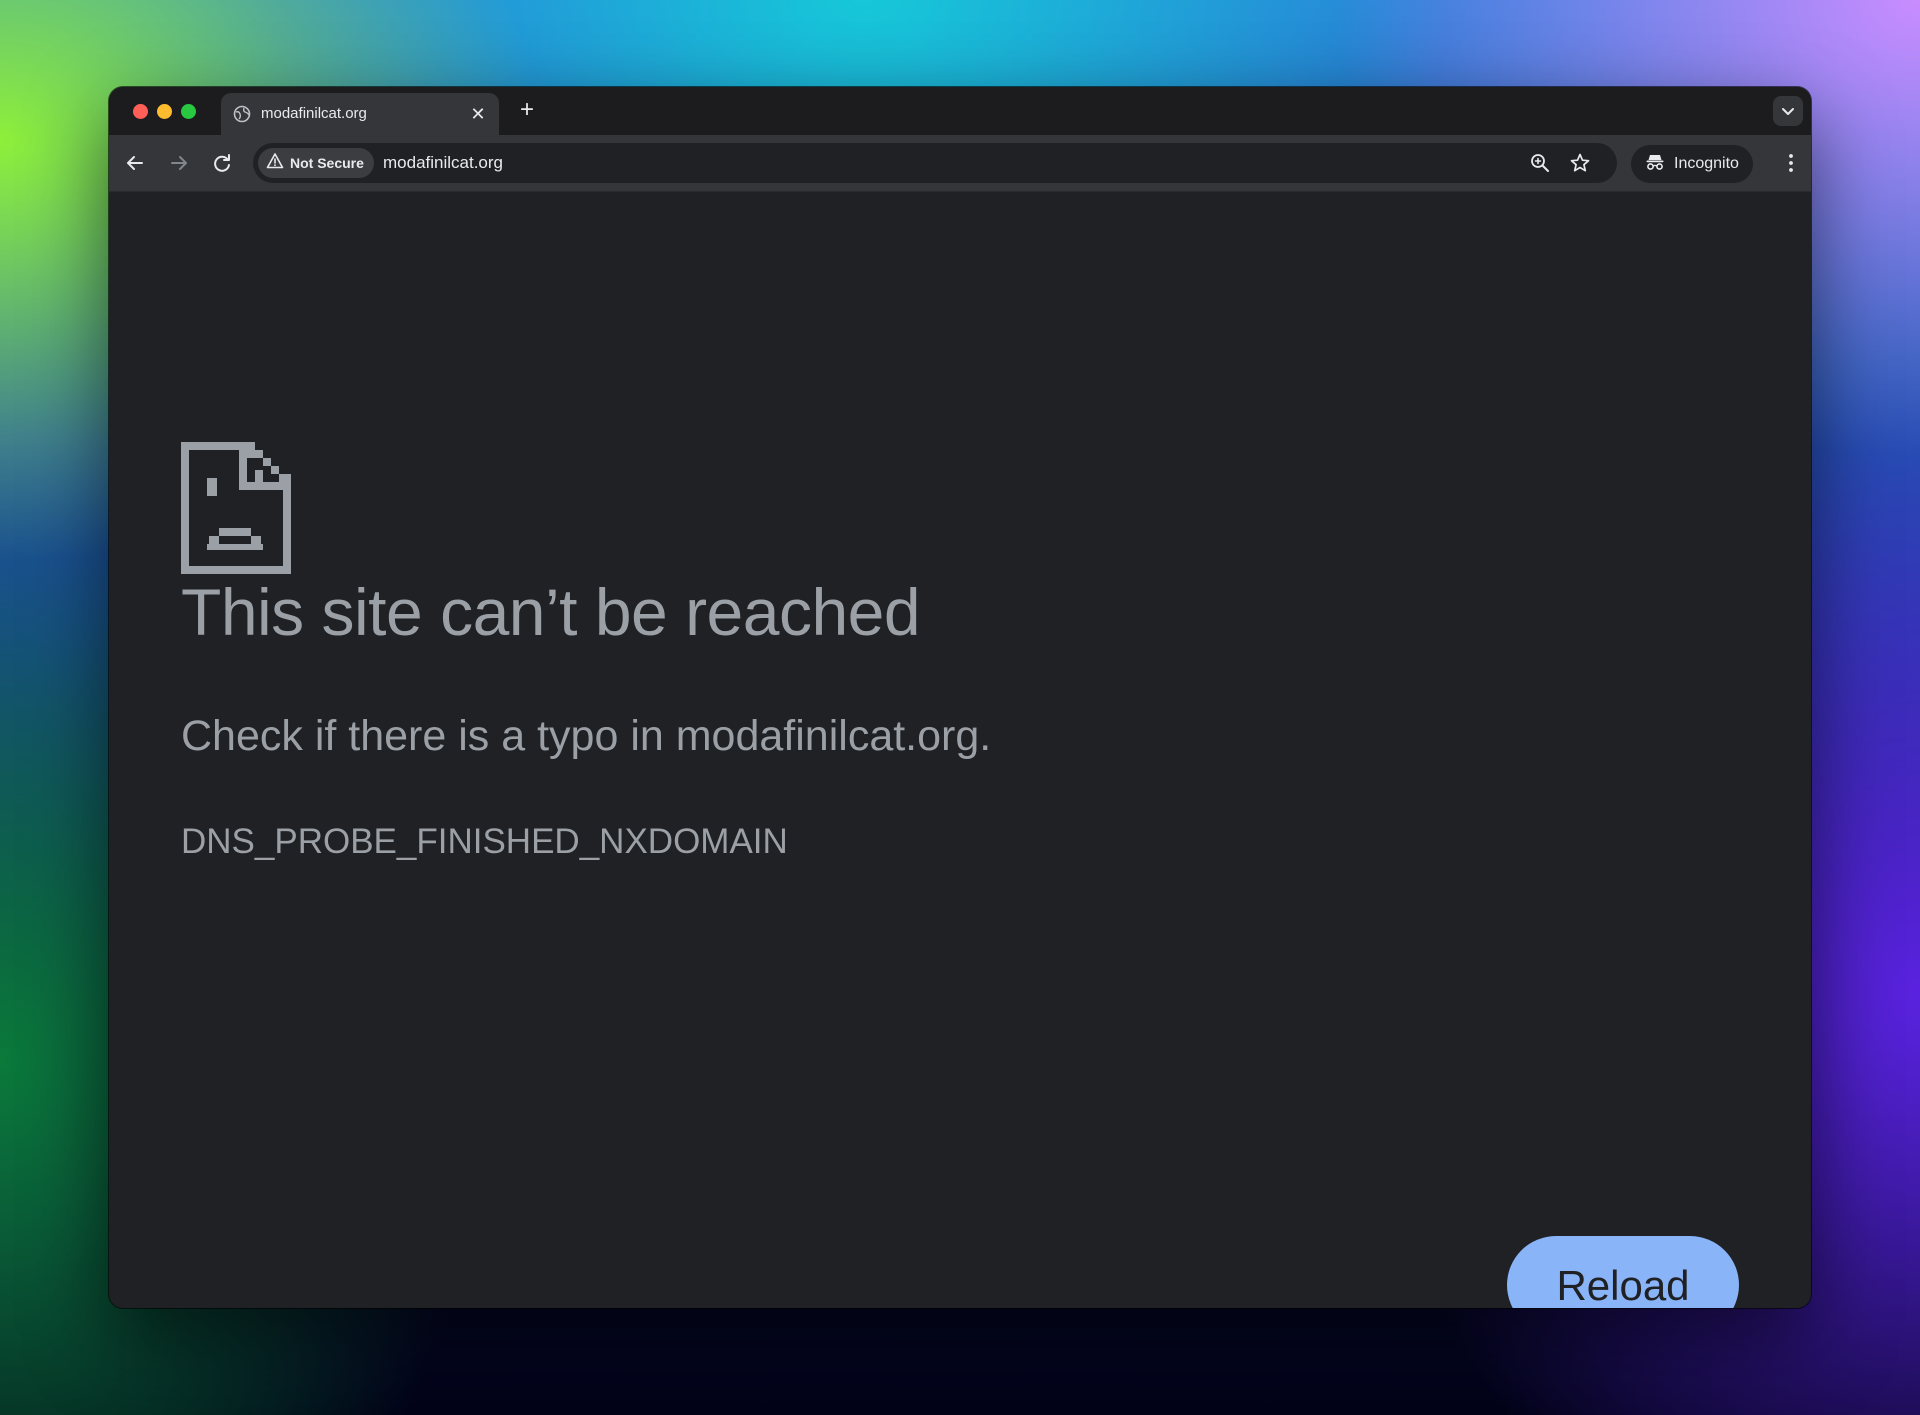 The image size is (1920, 1415). Describe the element at coordinates (527, 111) in the screenshot. I see `new-tab-button: +` at that location.